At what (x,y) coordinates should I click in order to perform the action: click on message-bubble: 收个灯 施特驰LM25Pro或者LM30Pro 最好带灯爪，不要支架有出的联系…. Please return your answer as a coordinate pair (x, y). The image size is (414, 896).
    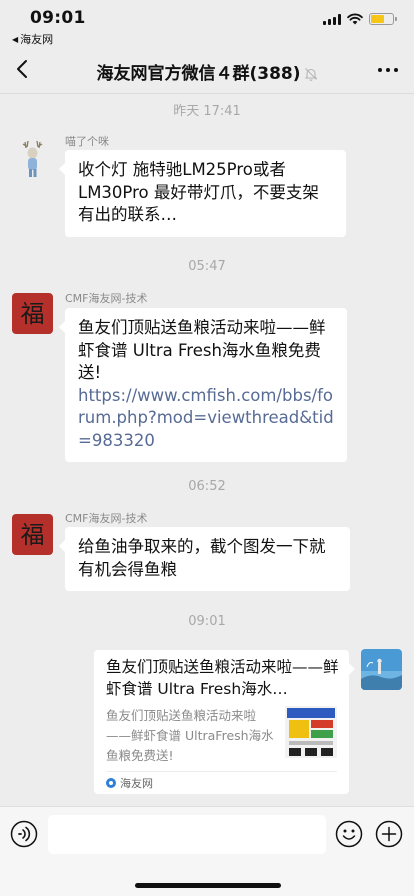
    Looking at the image, I should click on (202, 193).